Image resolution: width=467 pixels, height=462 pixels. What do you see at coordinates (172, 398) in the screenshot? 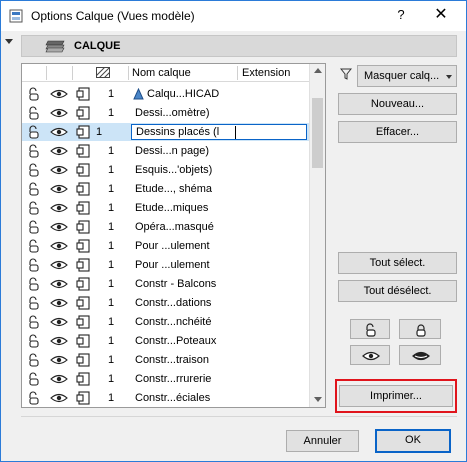
I see `layer-name: Constr...éciales` at bounding box center [172, 398].